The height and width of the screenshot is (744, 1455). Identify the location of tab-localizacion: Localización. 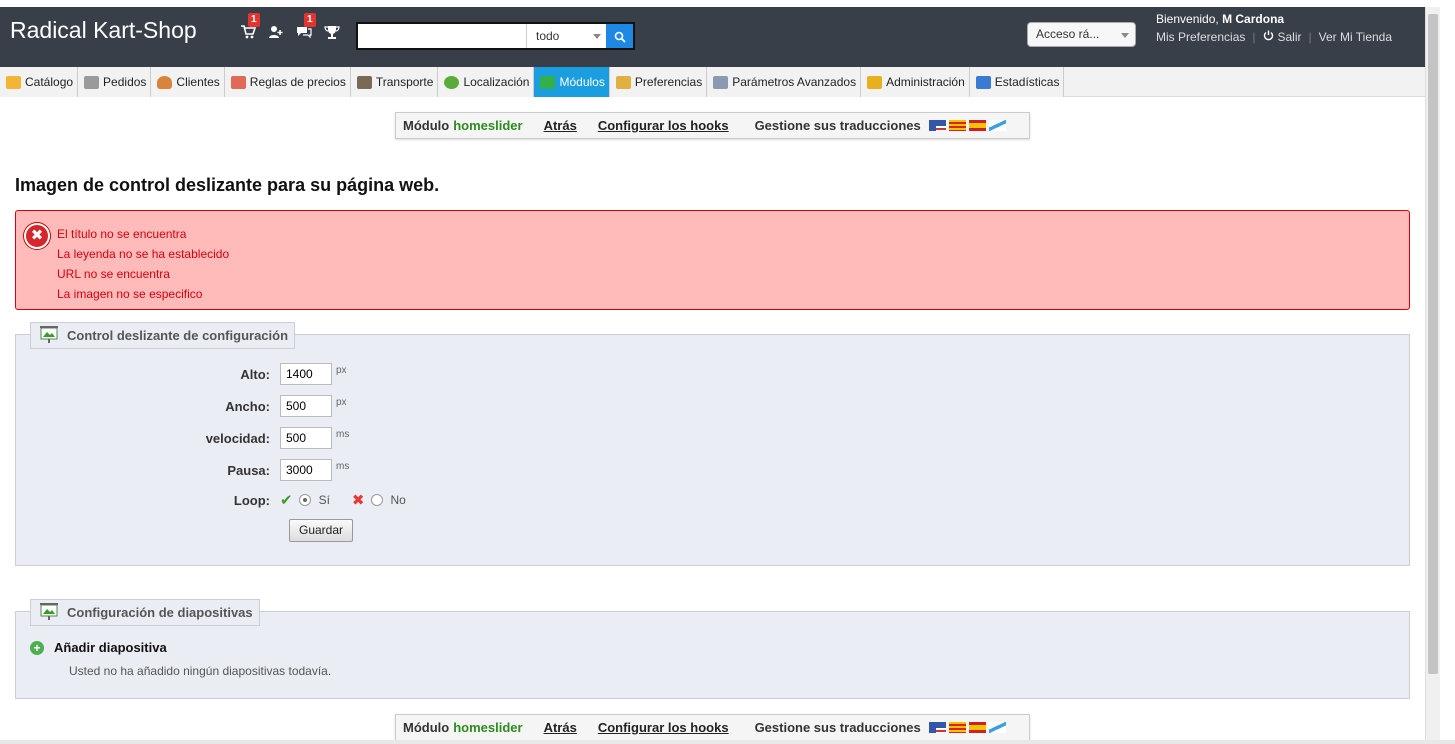
(486, 82).